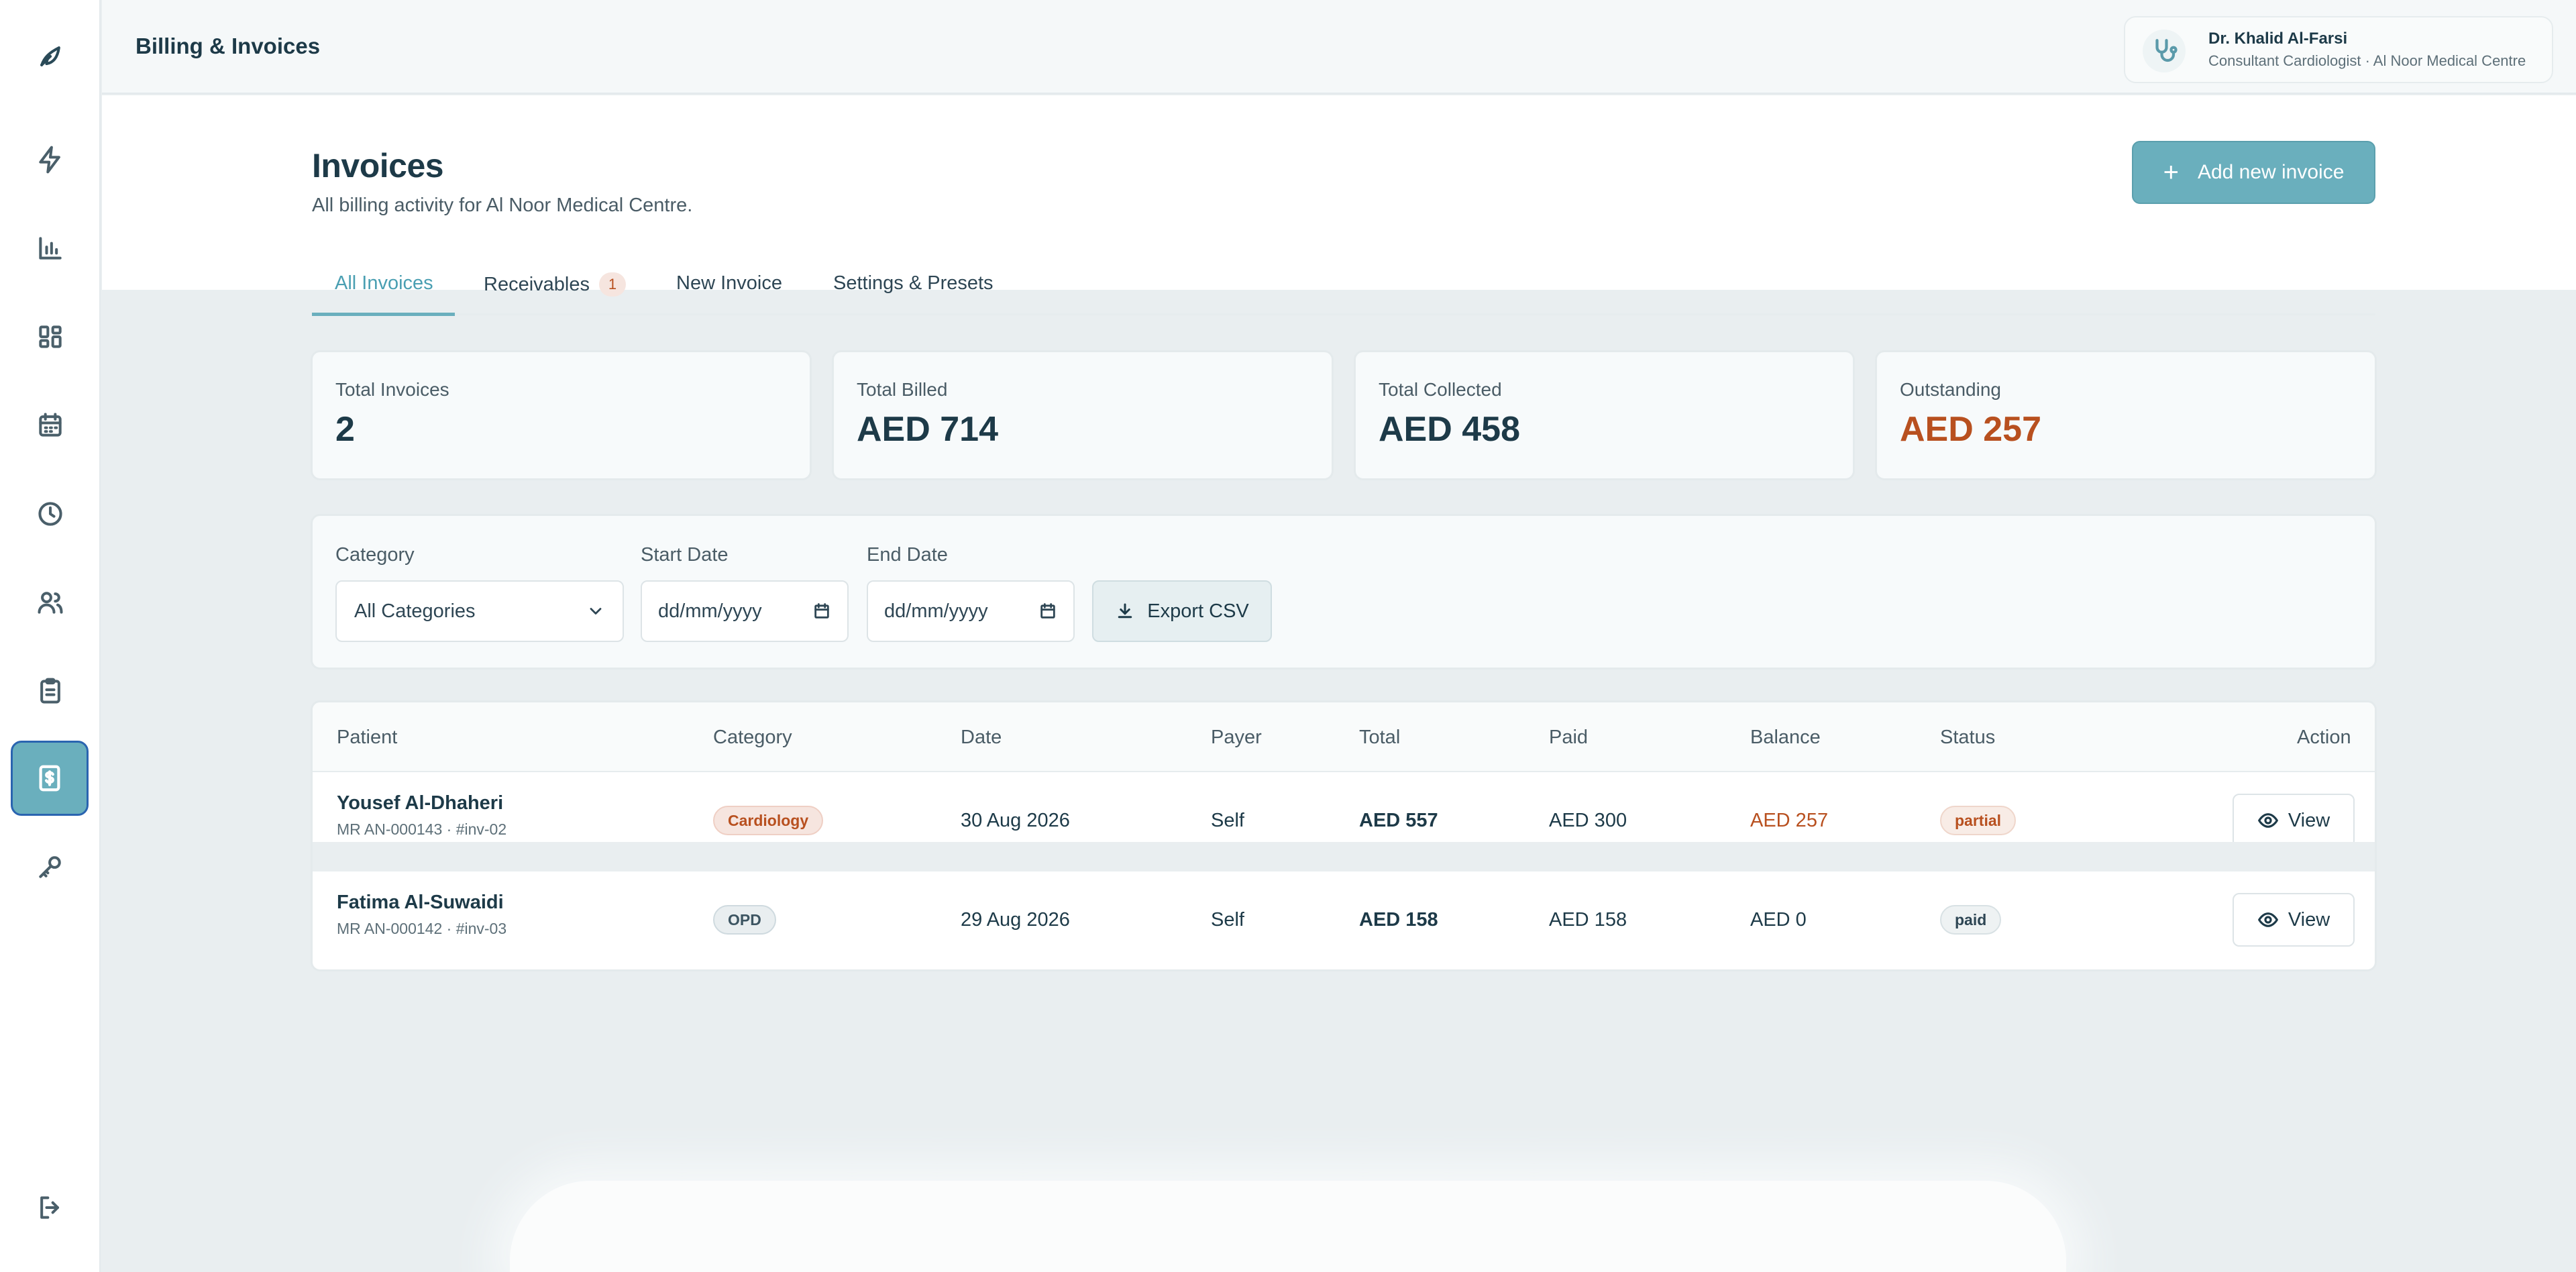 The image size is (2576, 1272). I want to click on download-icon, so click(1125, 611).